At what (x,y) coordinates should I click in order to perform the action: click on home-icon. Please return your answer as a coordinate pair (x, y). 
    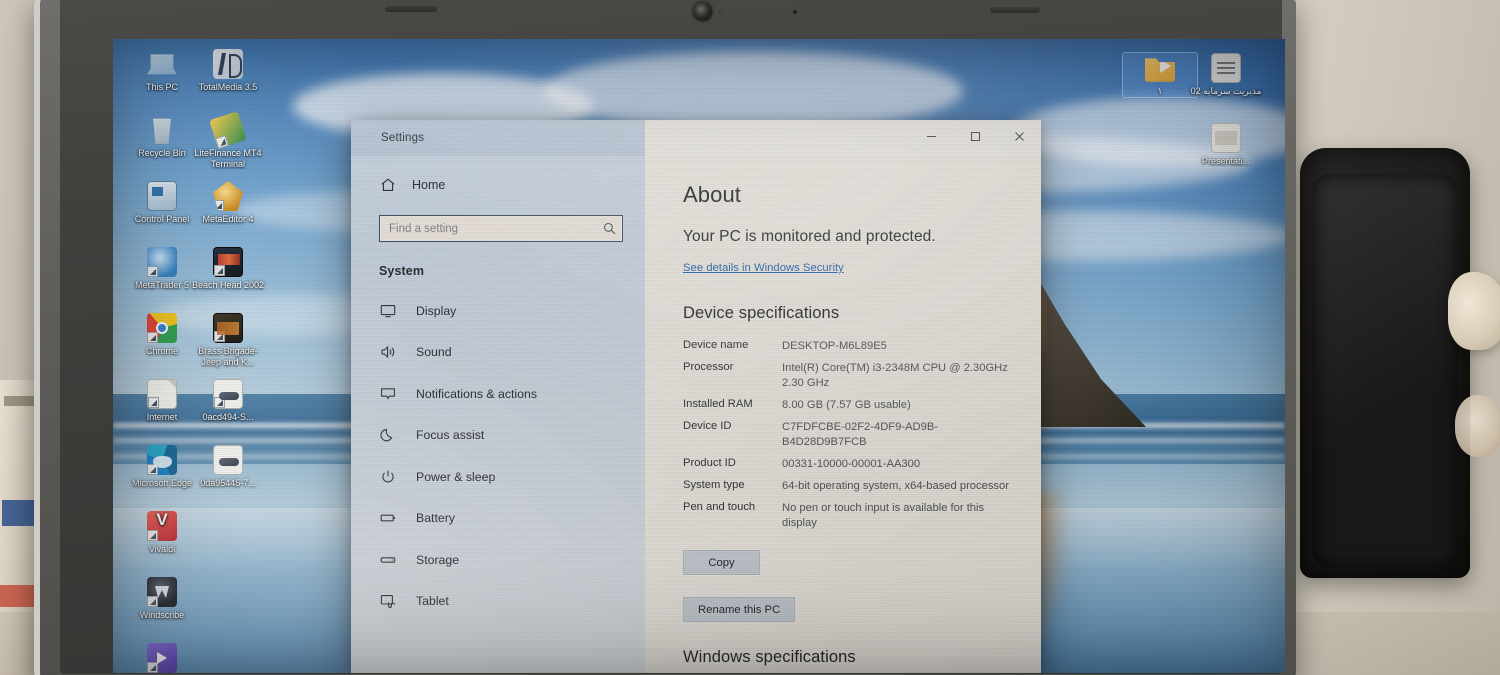
    Looking at the image, I should click on (387, 184).